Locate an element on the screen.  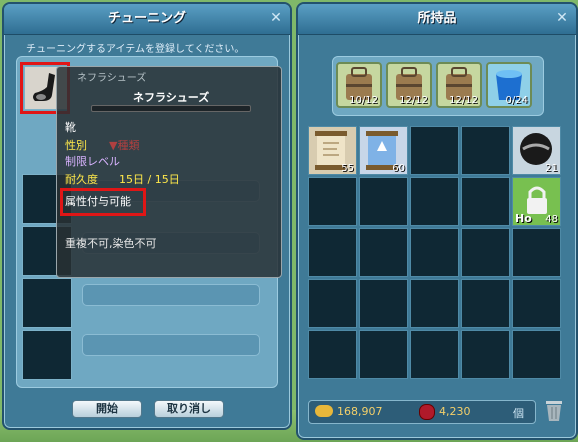
item-count: 21 is located at coordinates (551, 168).